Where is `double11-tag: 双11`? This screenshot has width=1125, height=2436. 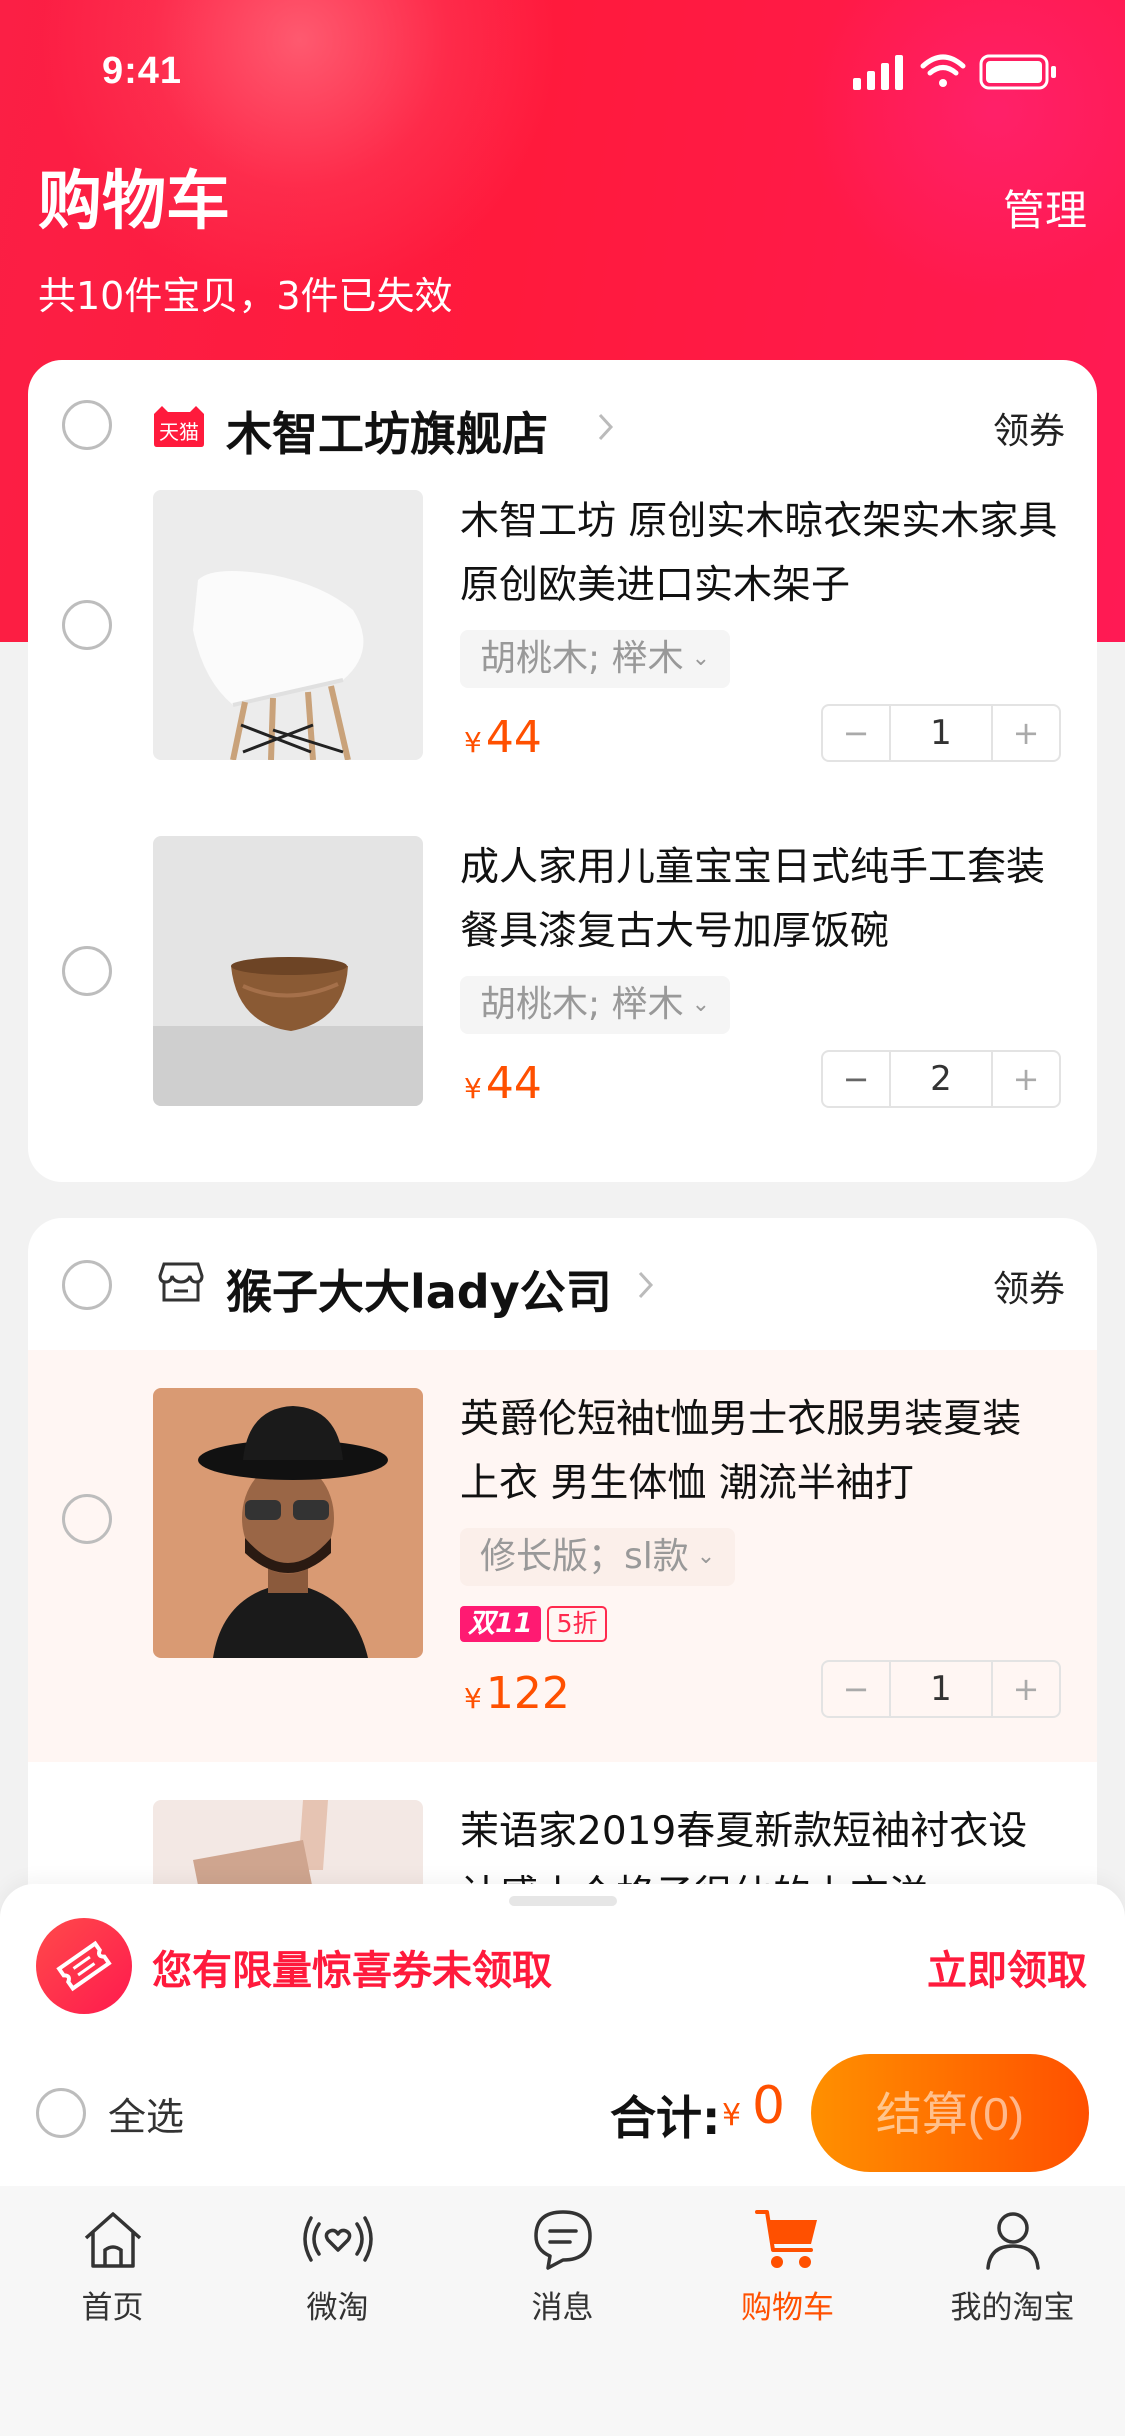
double11-tag: 双11 is located at coordinates (500, 1624).